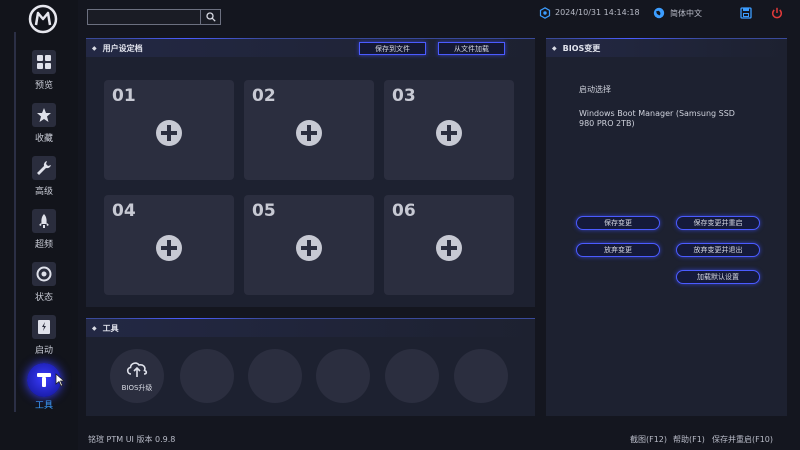 The height and width of the screenshot is (450, 800). What do you see at coordinates (746, 13) in the screenshot?
I see `save-icon` at bounding box center [746, 13].